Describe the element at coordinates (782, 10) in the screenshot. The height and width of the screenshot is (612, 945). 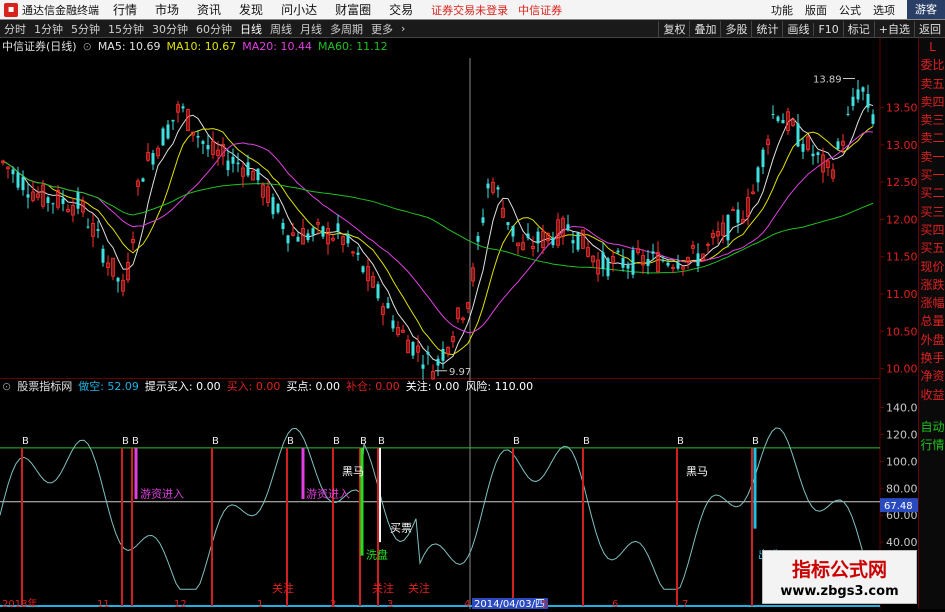
I see `menu-functions: 功能` at that location.